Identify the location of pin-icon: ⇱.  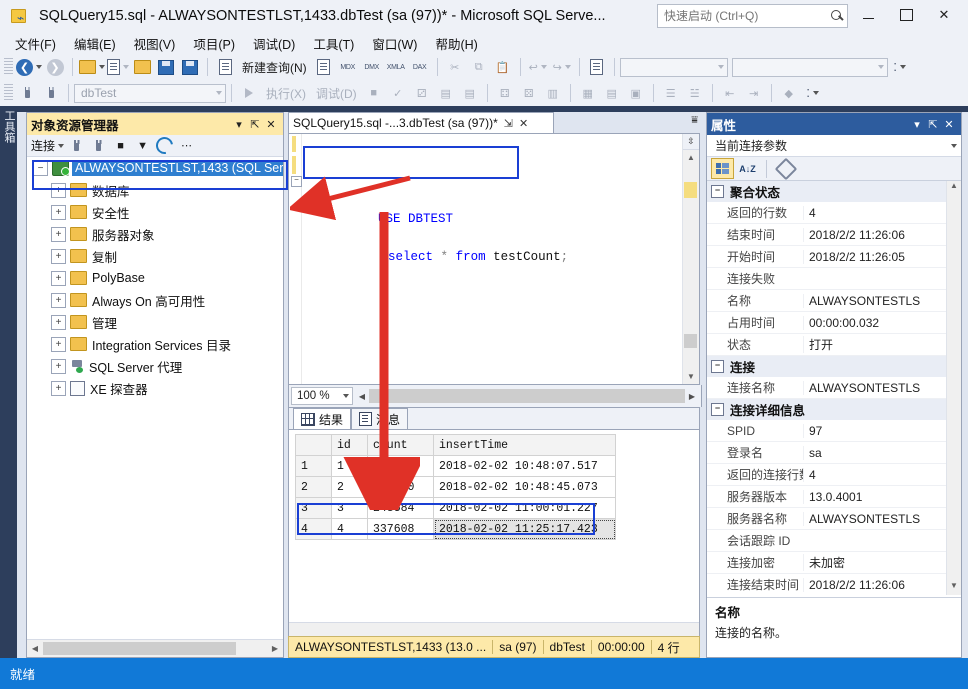
(933, 124).